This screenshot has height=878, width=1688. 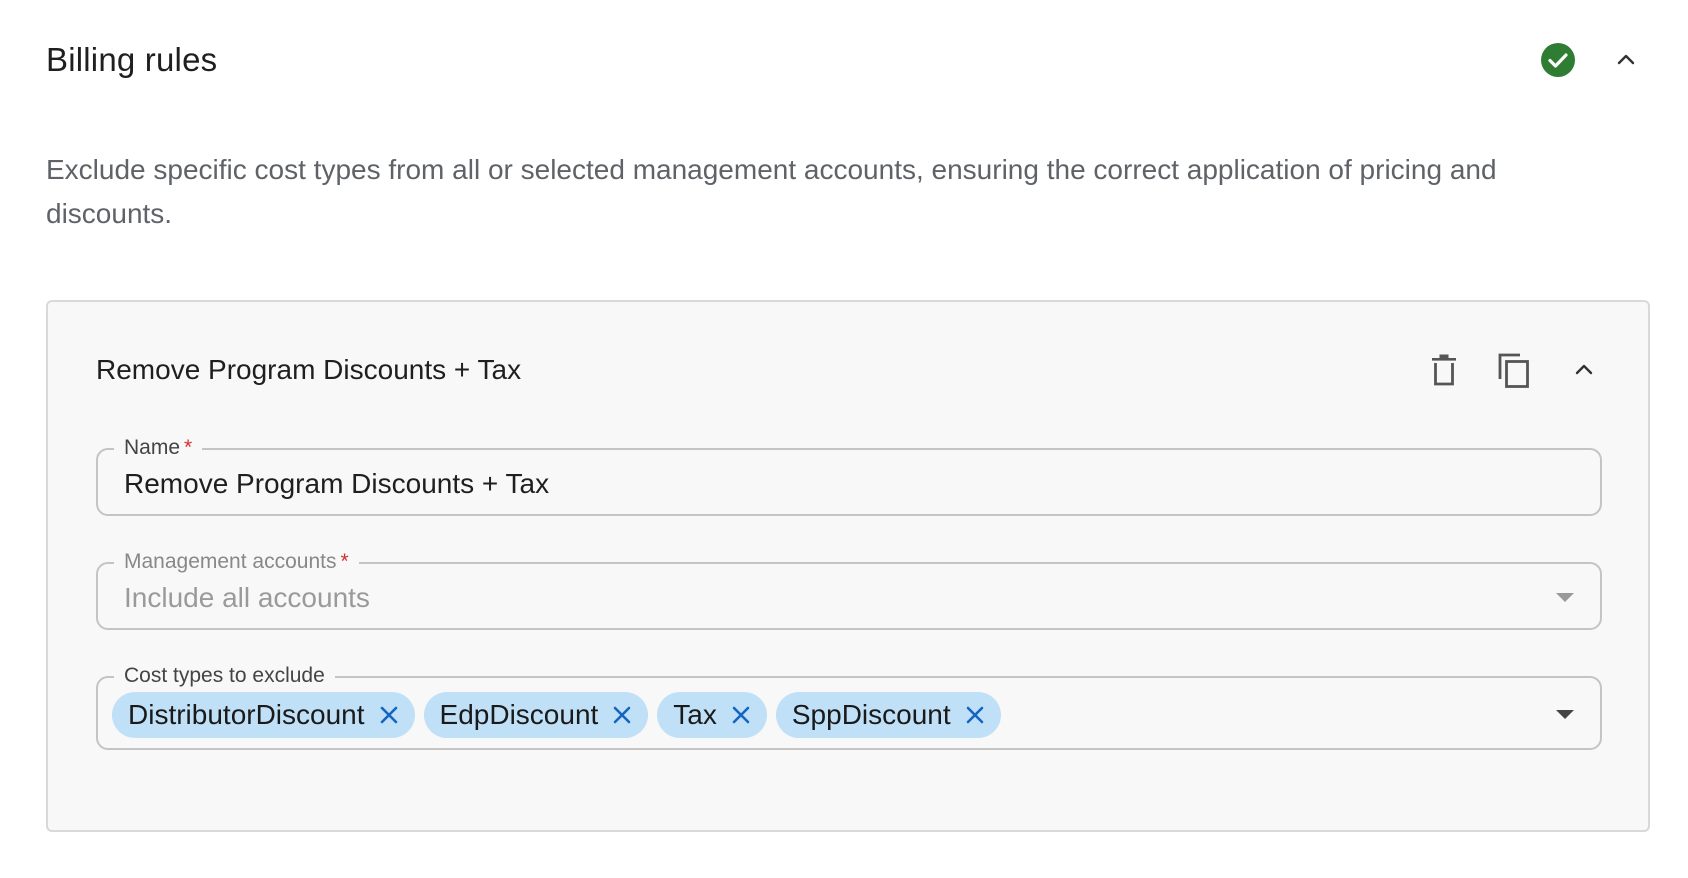 I want to click on accounts-label-text: Management accounts, so click(x=230, y=561).